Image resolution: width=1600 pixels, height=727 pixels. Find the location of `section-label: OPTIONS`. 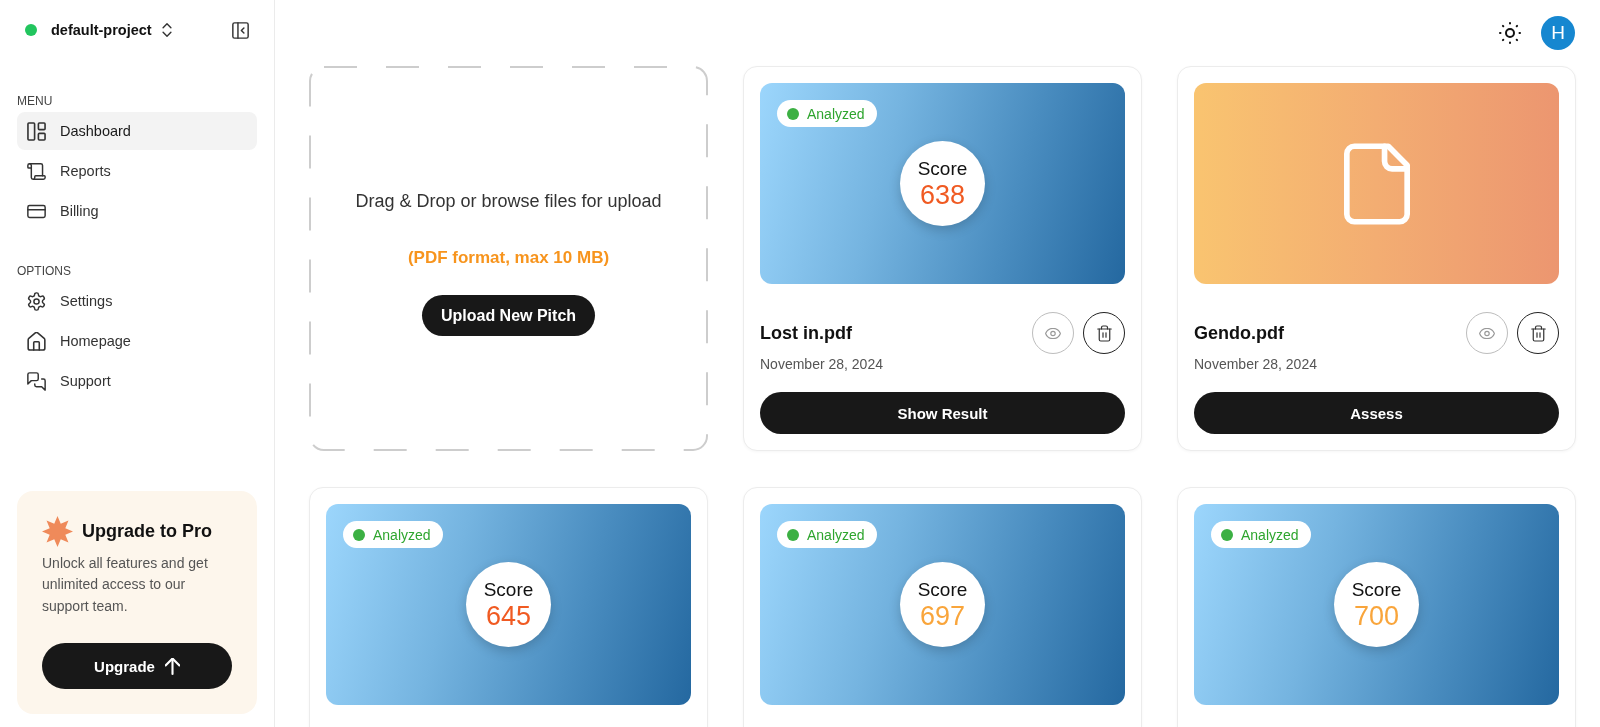

section-label: OPTIONS is located at coordinates (44, 271).